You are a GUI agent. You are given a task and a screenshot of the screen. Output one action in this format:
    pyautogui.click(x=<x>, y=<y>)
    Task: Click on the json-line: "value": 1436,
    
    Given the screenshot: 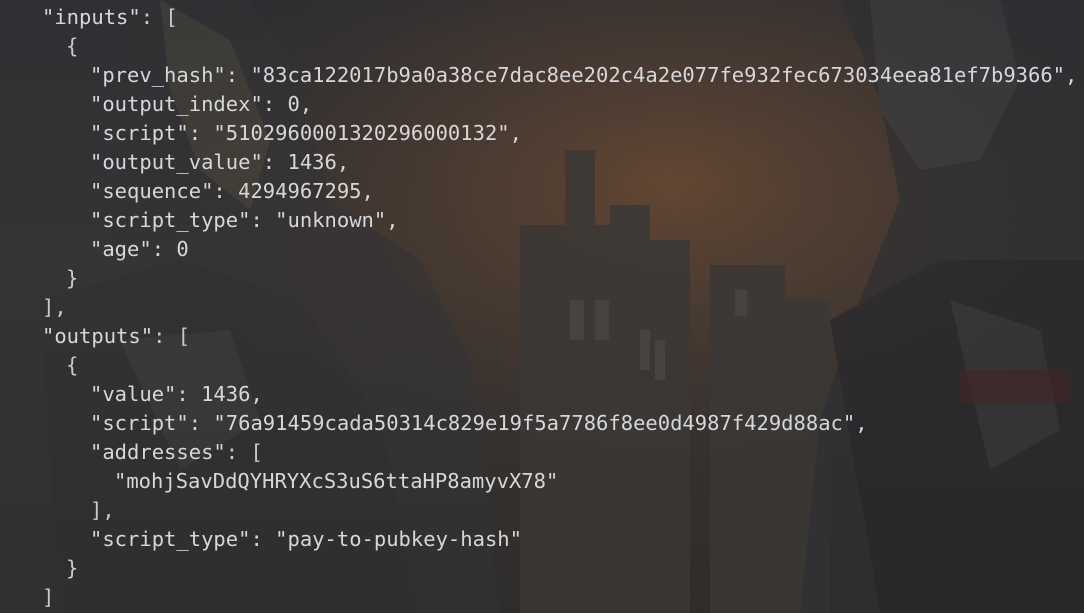 What is the action you would take?
    pyautogui.click(x=176, y=394)
    